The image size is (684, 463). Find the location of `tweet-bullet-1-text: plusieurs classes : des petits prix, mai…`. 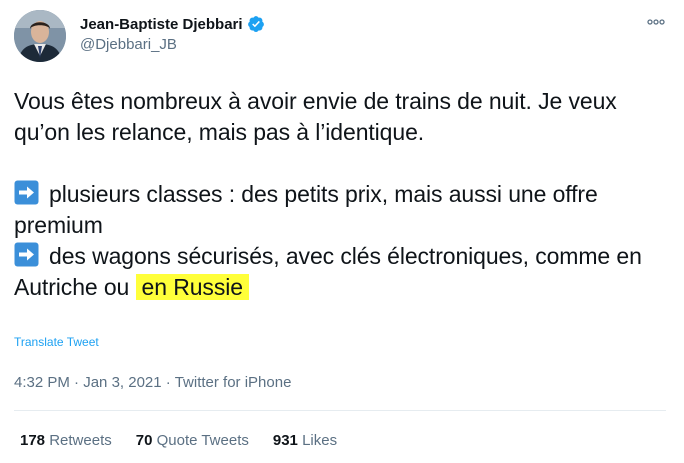

tweet-bullet-1-text: plusieurs classes : des petits prix, mai… is located at coordinates (306, 209).